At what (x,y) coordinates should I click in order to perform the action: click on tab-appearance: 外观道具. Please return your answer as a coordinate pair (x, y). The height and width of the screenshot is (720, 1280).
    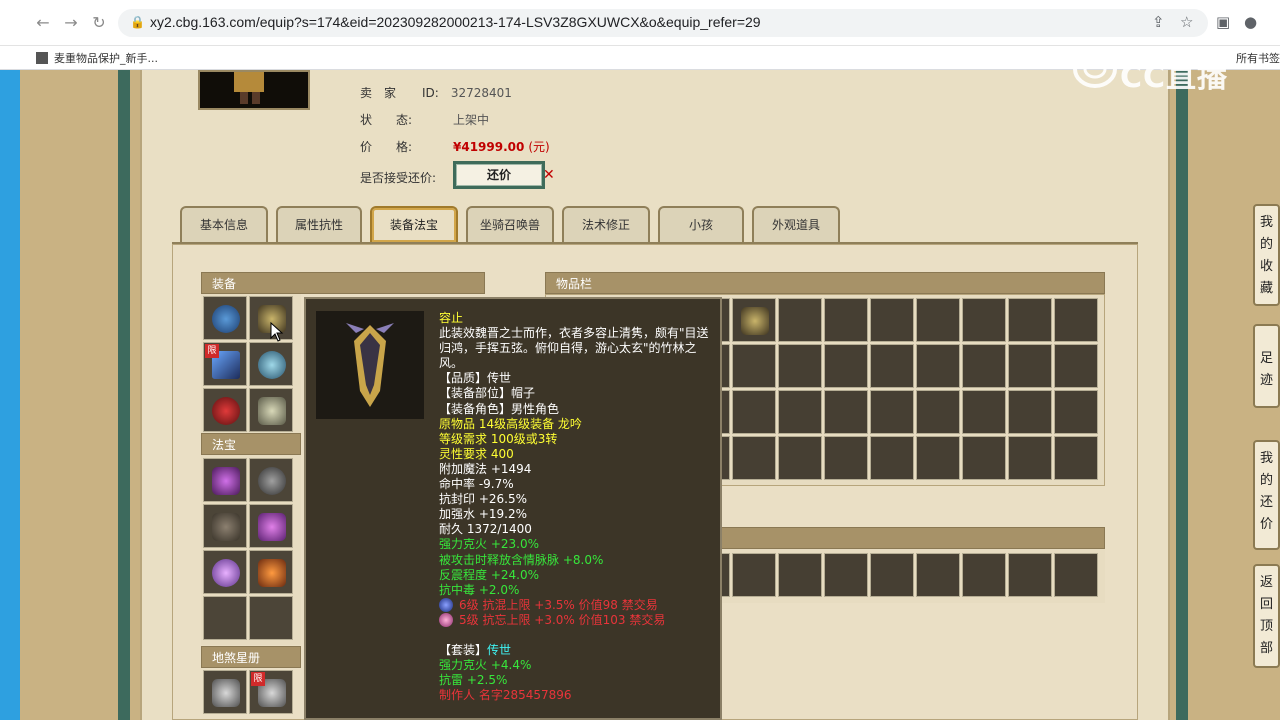
    Looking at the image, I should click on (796, 224).